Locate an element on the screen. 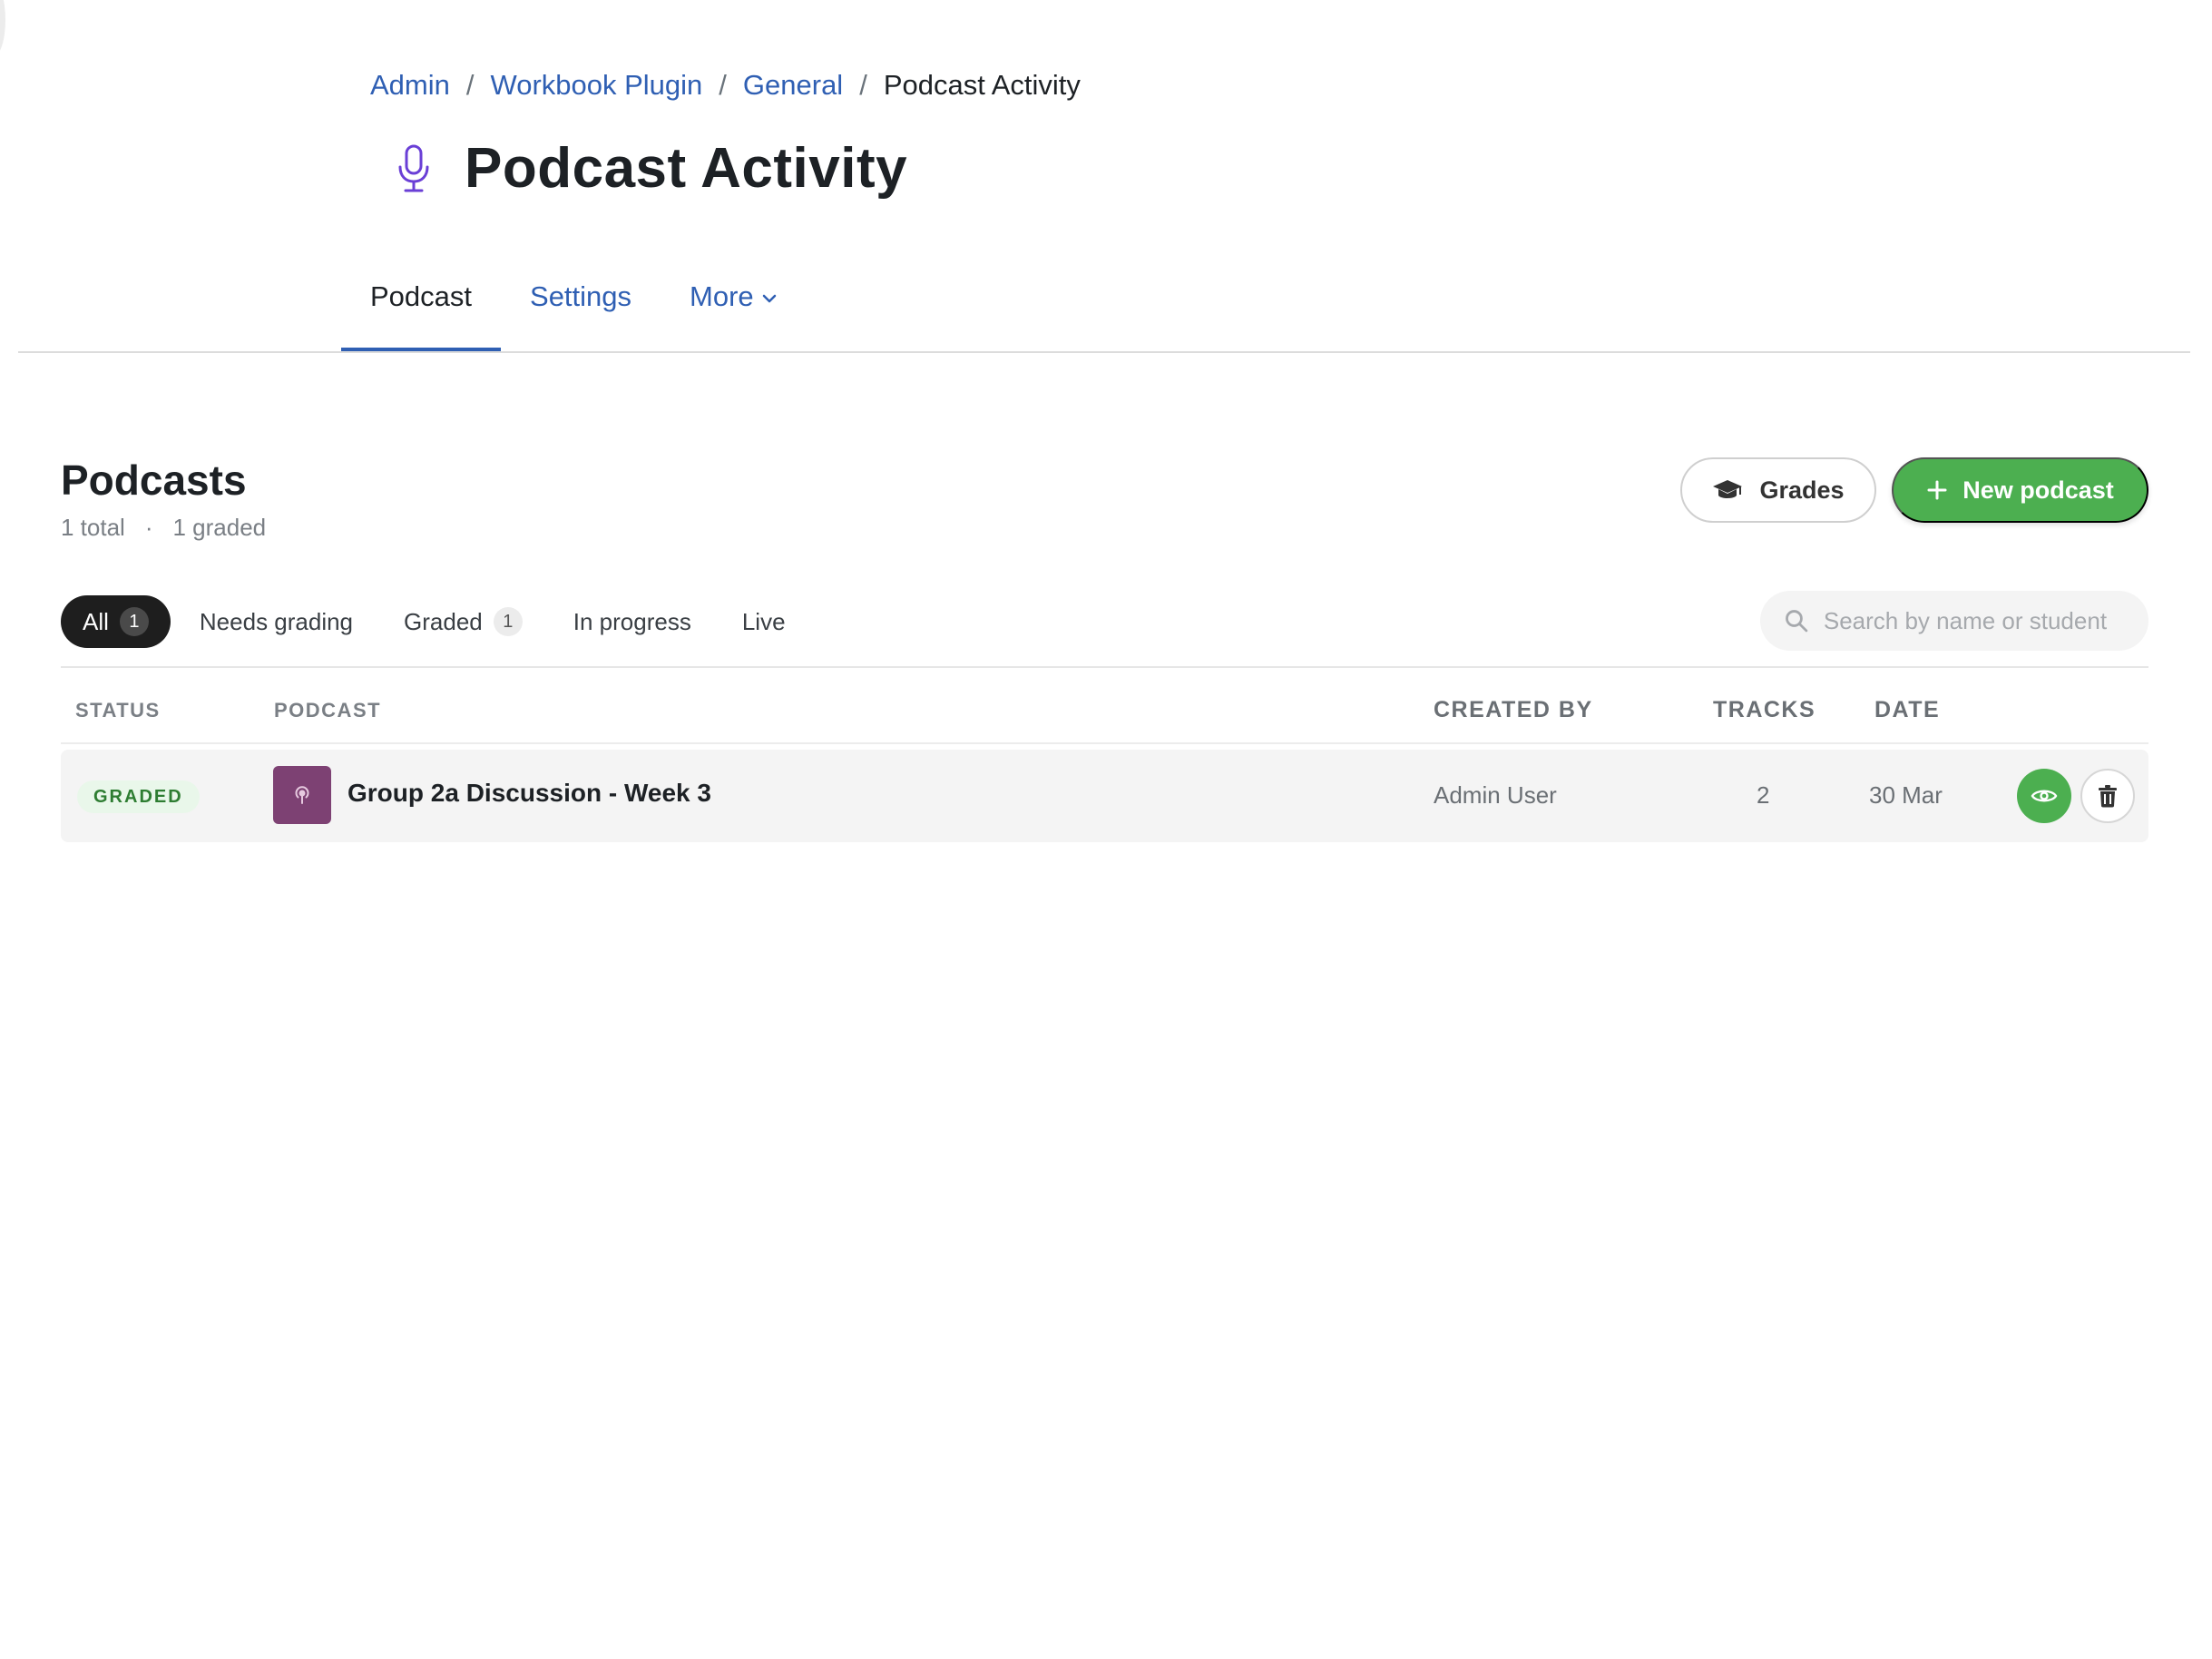 The image size is (2212, 1659). search-box is located at coordinates (1954, 621).